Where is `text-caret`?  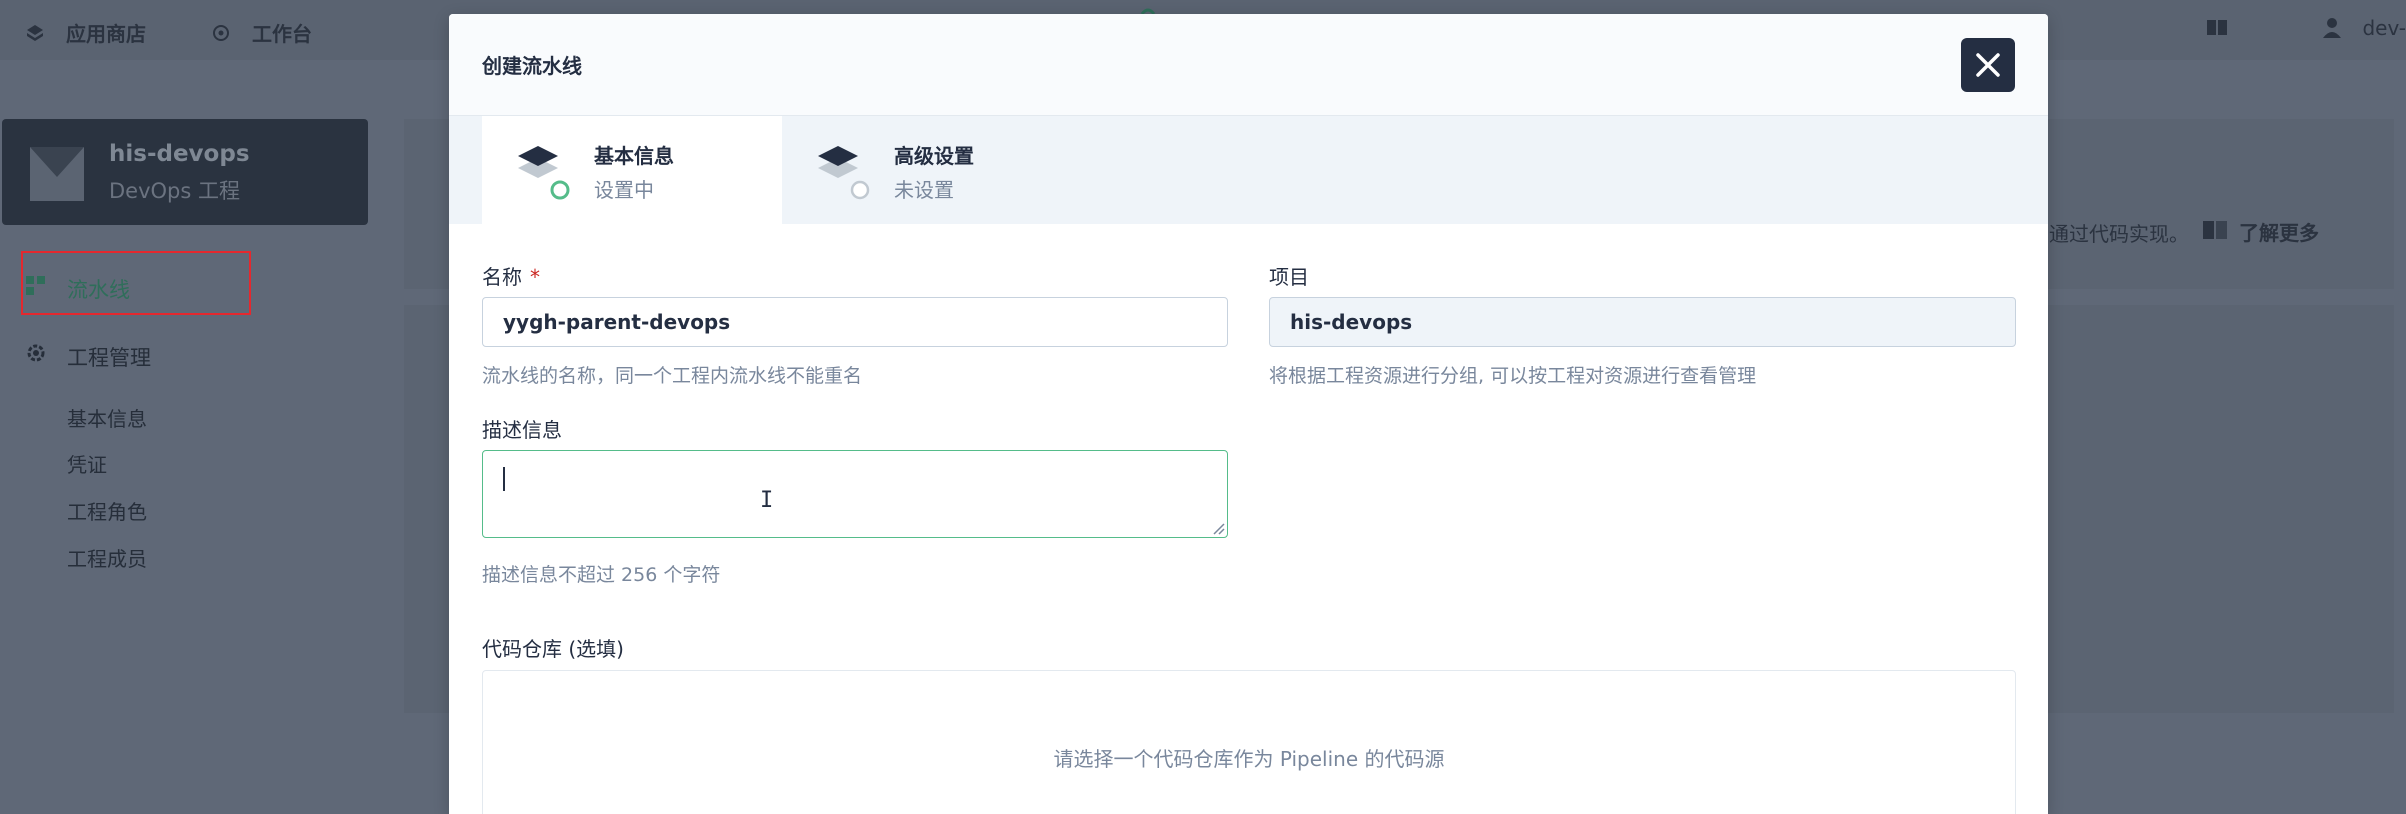
text-caret is located at coordinates (504, 479).